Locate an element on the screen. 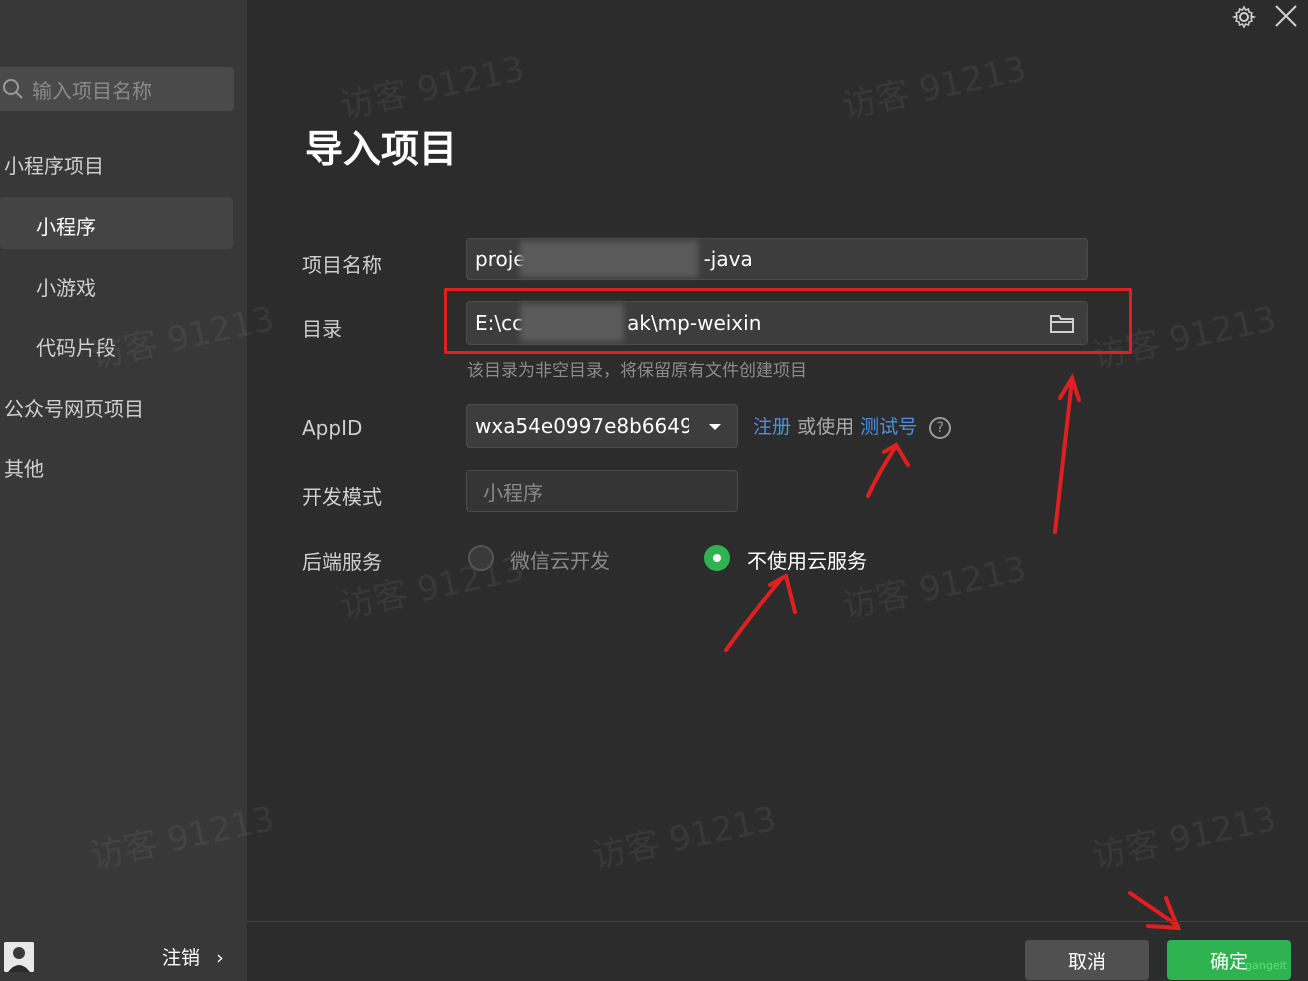 The width and height of the screenshot is (1308, 981). sidebar-item-minigame: 小游戏 is located at coordinates (66, 286).